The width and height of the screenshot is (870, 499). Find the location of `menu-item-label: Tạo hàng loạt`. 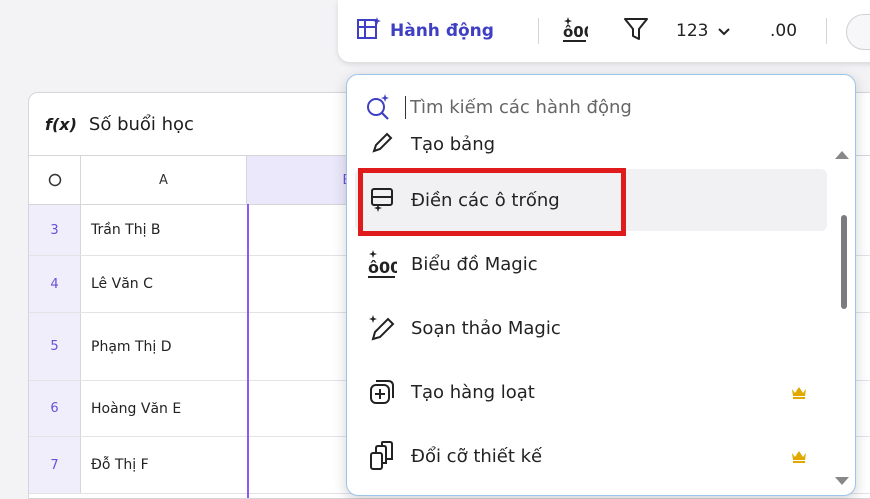

menu-item-label: Tạo hàng loạt is located at coordinates (473, 392).